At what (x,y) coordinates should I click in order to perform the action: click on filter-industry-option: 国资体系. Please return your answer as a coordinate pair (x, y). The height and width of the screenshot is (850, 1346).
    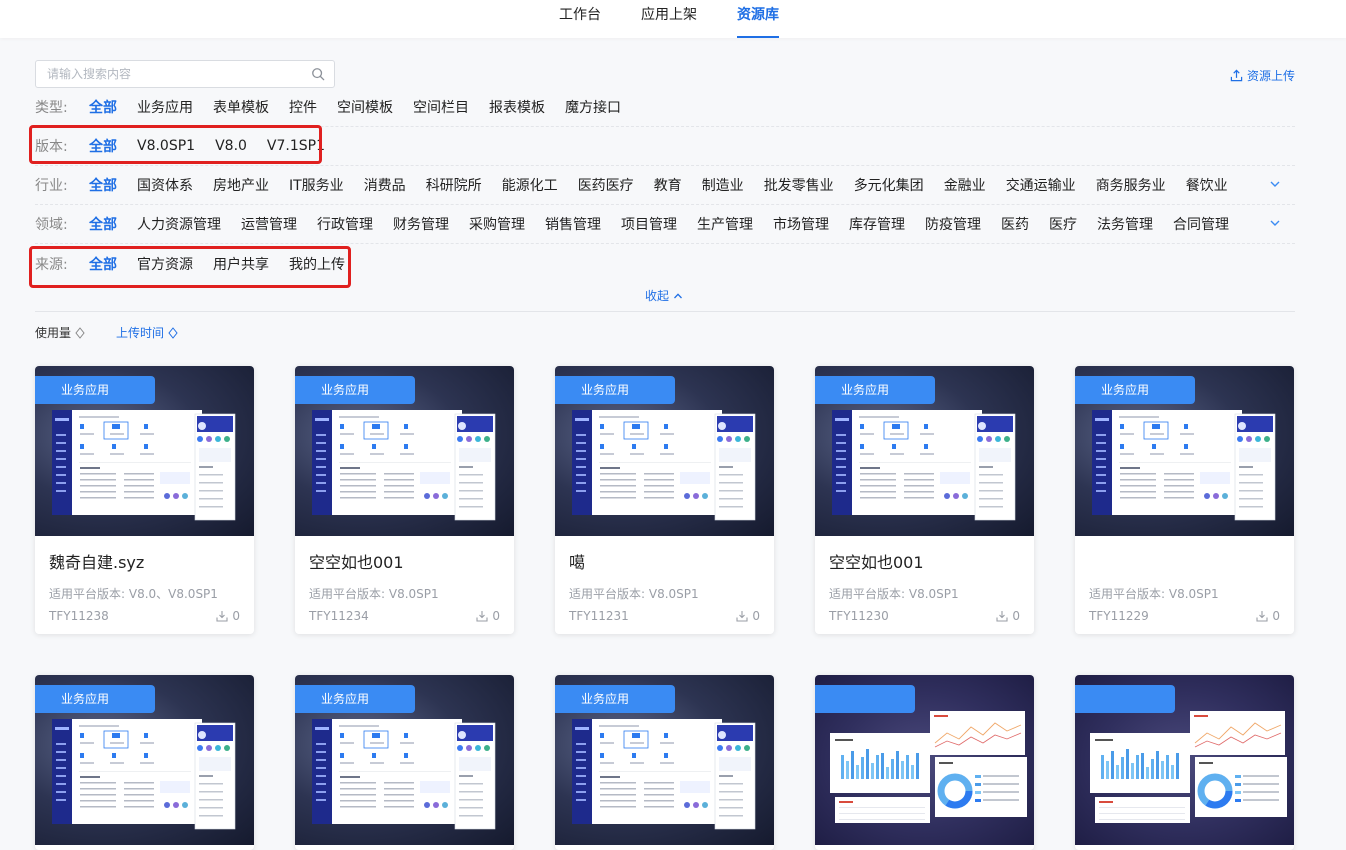
    Looking at the image, I should click on (165, 185).